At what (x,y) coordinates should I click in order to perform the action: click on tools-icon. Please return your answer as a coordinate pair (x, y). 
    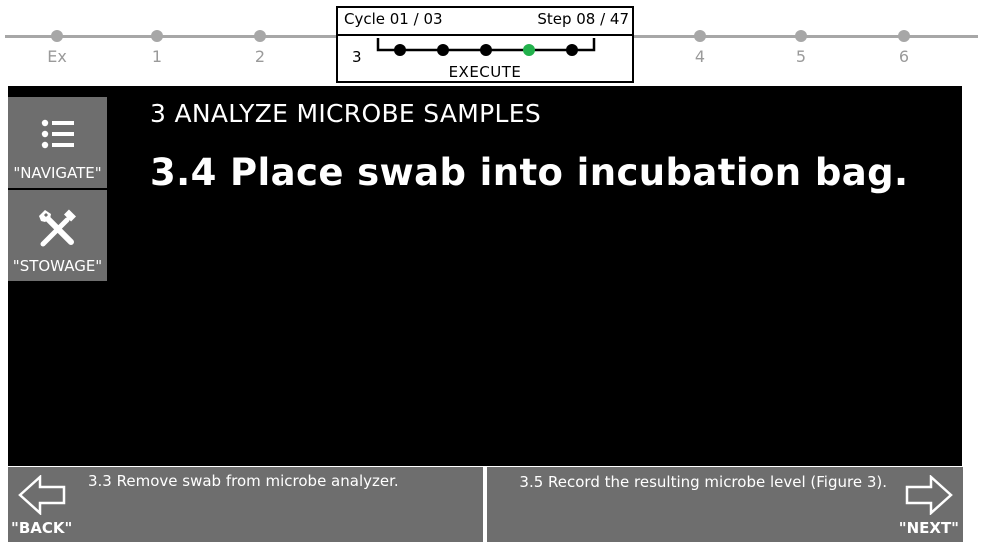
    Looking at the image, I should click on (57, 228).